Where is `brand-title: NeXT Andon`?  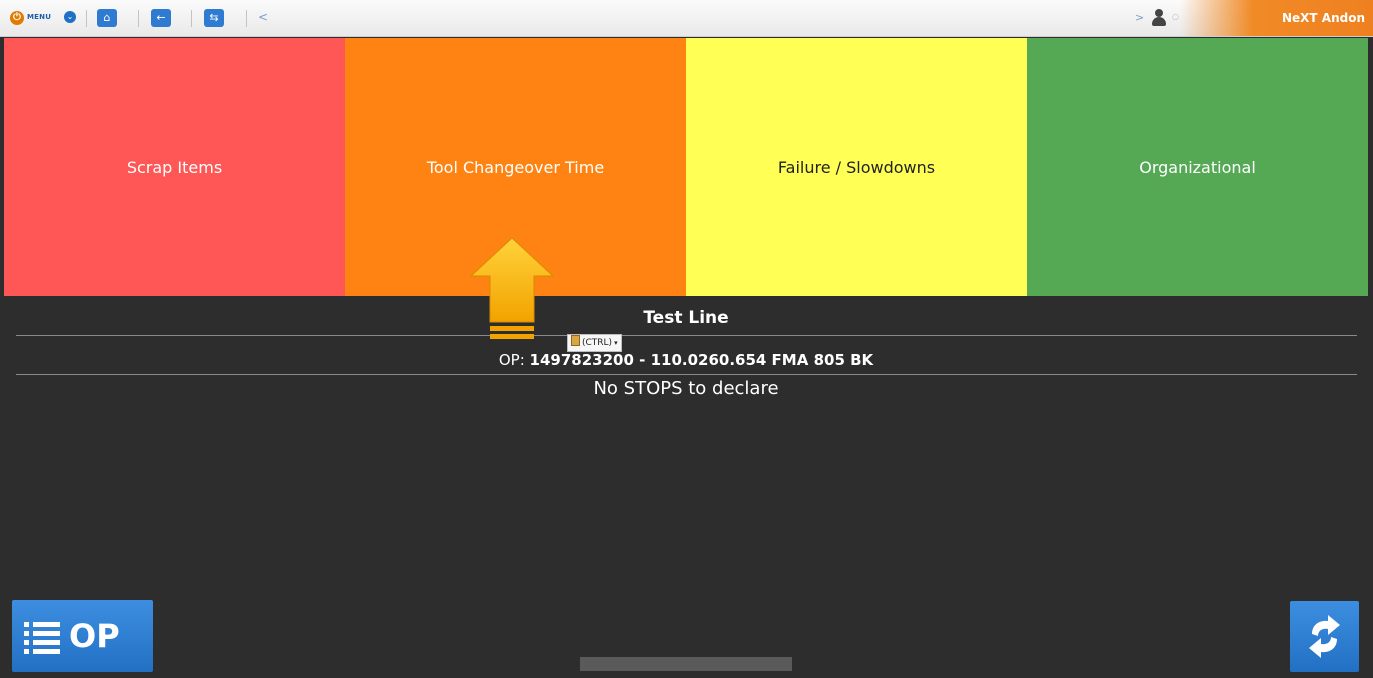
brand-title: NeXT Andon is located at coordinates (1323, 18).